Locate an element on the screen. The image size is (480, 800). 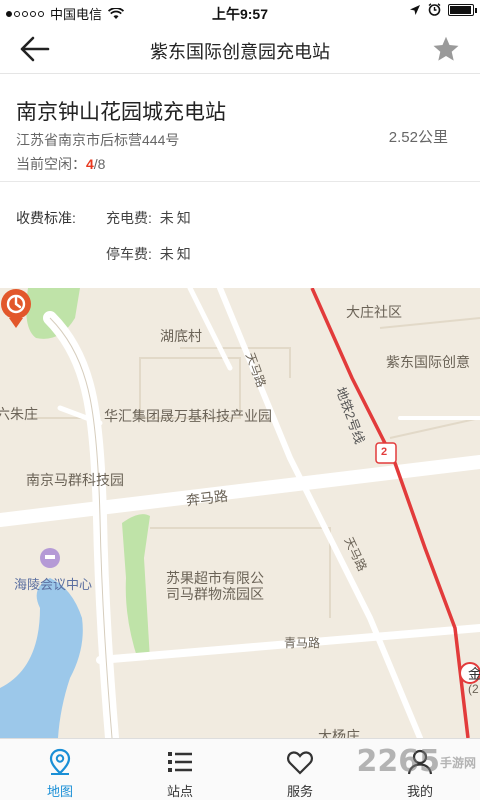
status-time: 上午9:57 is located at coordinates (240, 14).